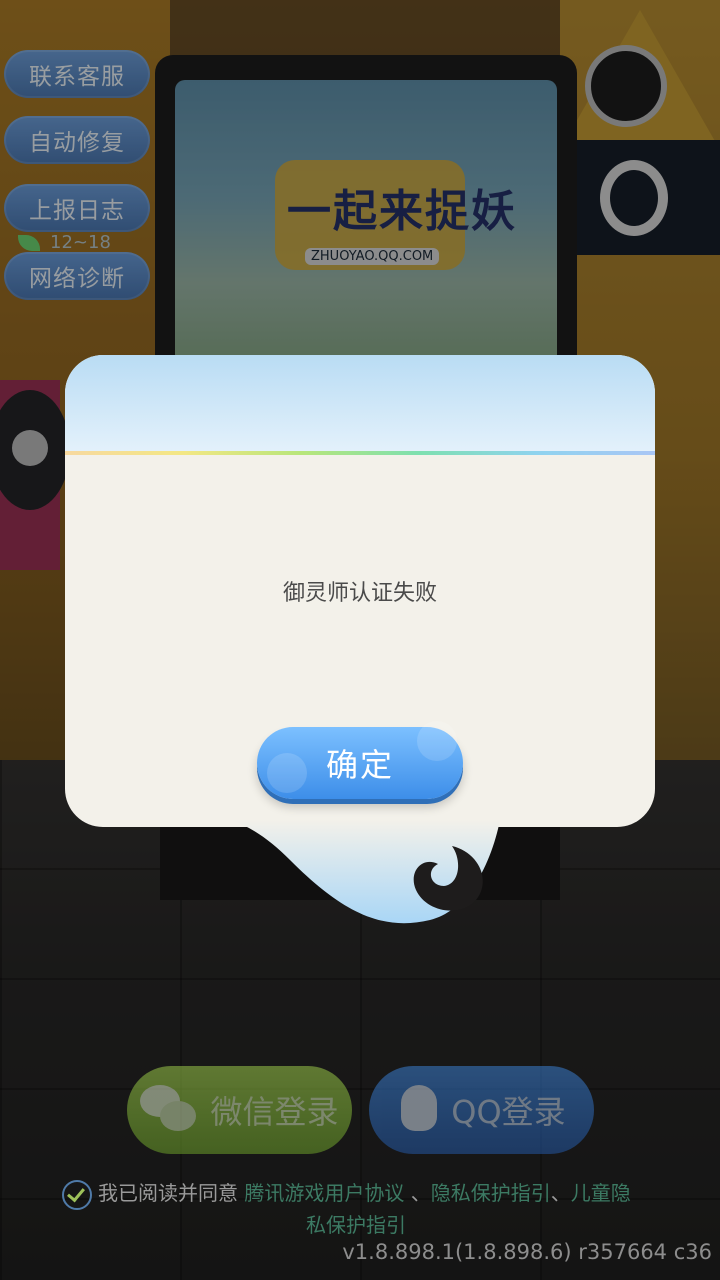 The width and height of the screenshot is (720, 1280). Describe the element at coordinates (170, 1110) in the screenshot. I see `wechat-icon` at that location.